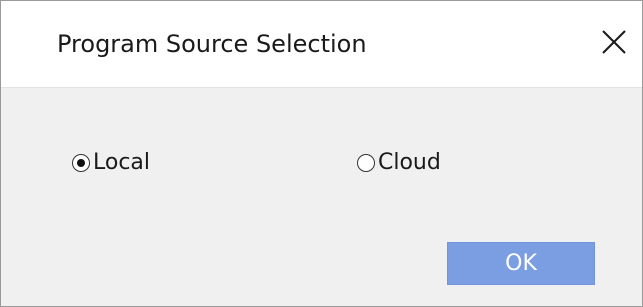 This screenshot has height=307, width=643. I want to click on radio-selected-dot, so click(81, 163).